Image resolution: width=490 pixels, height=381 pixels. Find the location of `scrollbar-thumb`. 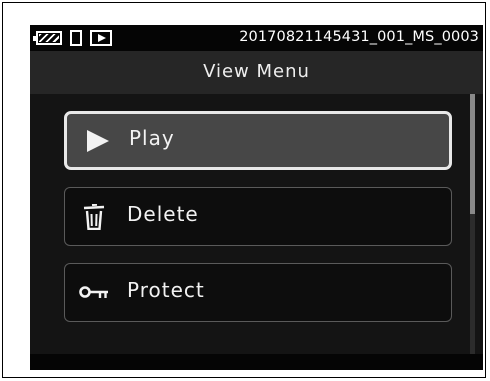

scrollbar-thumb is located at coordinates (472, 154).